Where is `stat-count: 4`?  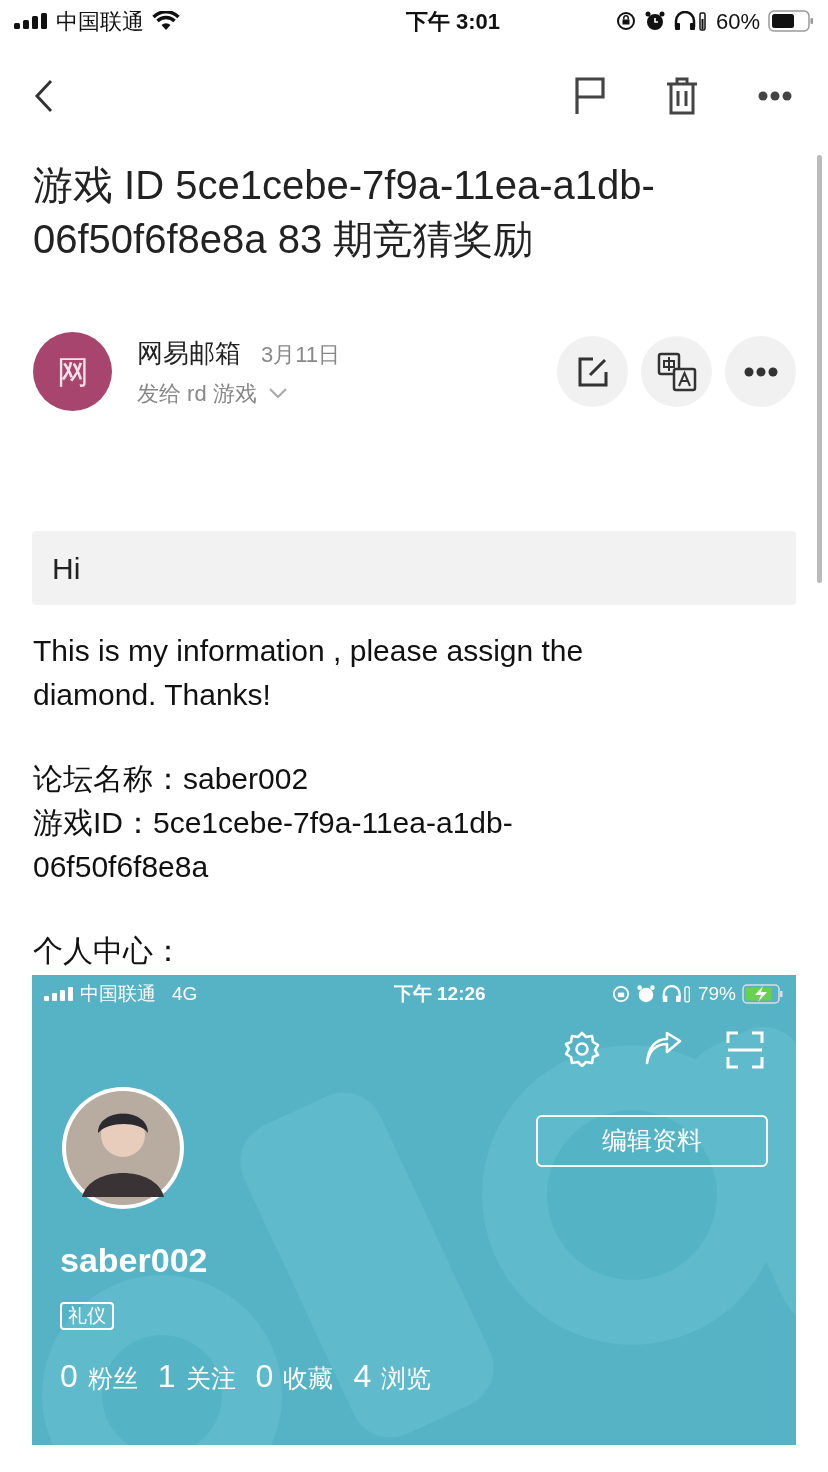
stat-count: 4 is located at coordinates (362, 1376).